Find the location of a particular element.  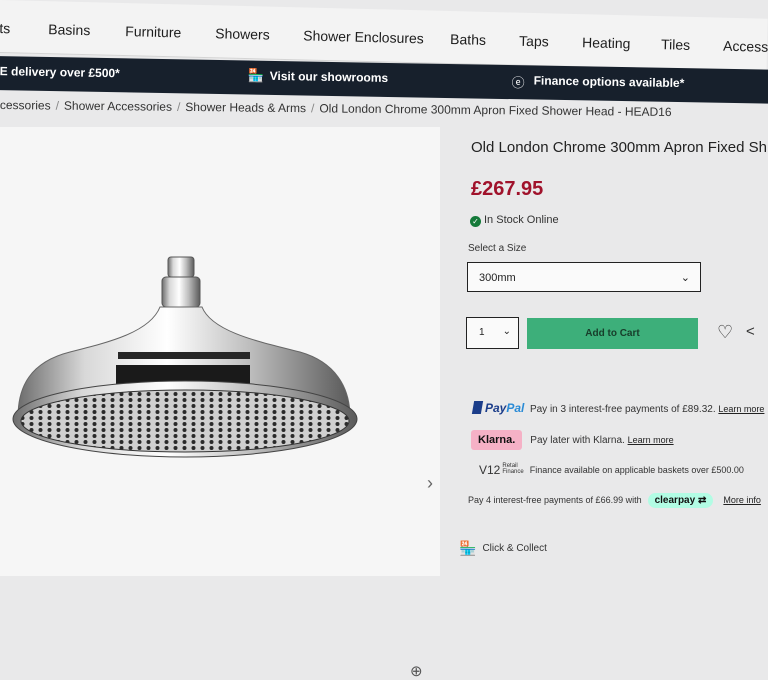

stock-status: ✓ In Stock Online is located at coordinates (514, 220).